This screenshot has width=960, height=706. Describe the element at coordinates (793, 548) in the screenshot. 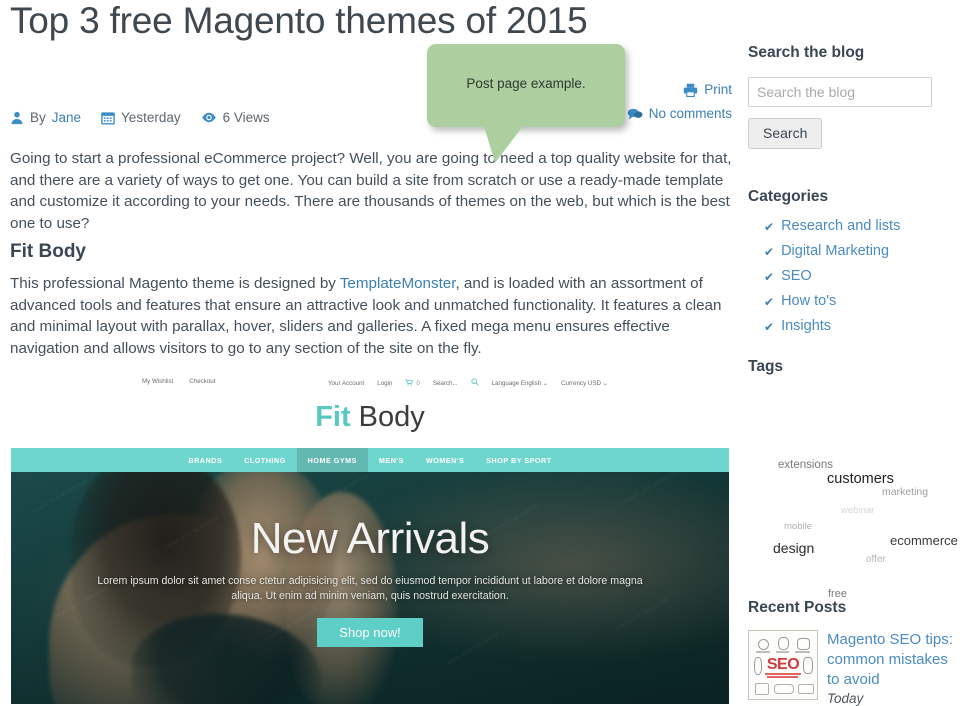

I see `tag-link: design` at that location.